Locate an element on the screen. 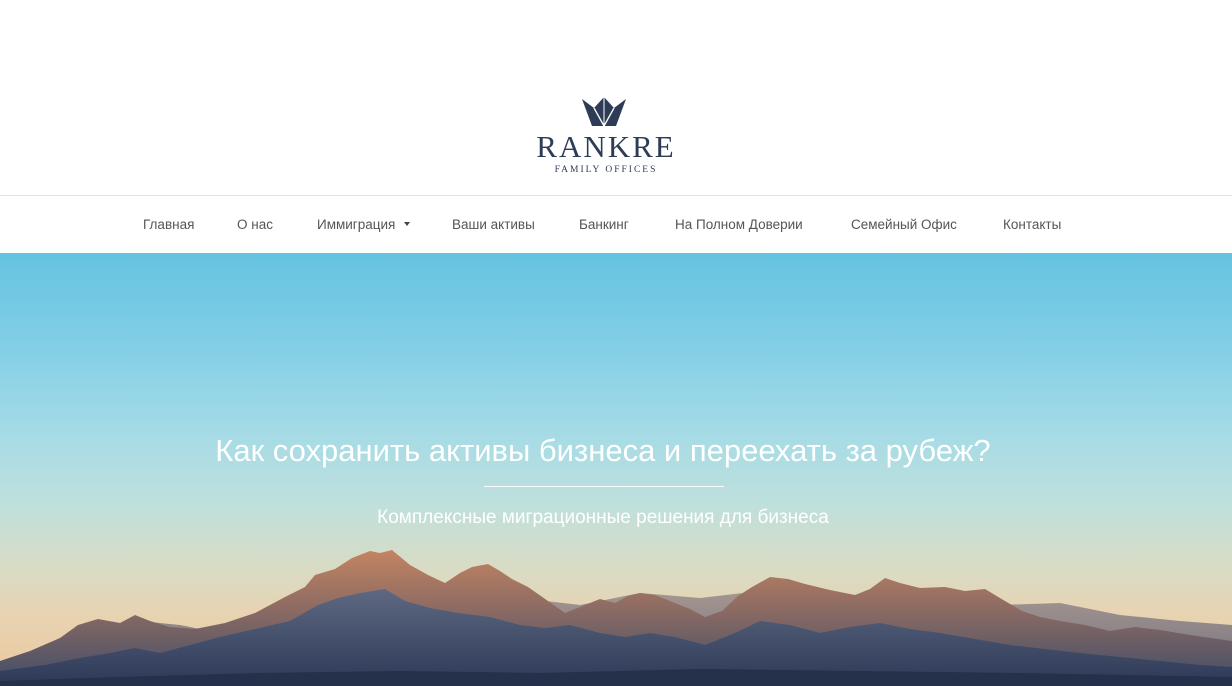  nav-item-immigration-label: Иммиграция is located at coordinates (356, 224).